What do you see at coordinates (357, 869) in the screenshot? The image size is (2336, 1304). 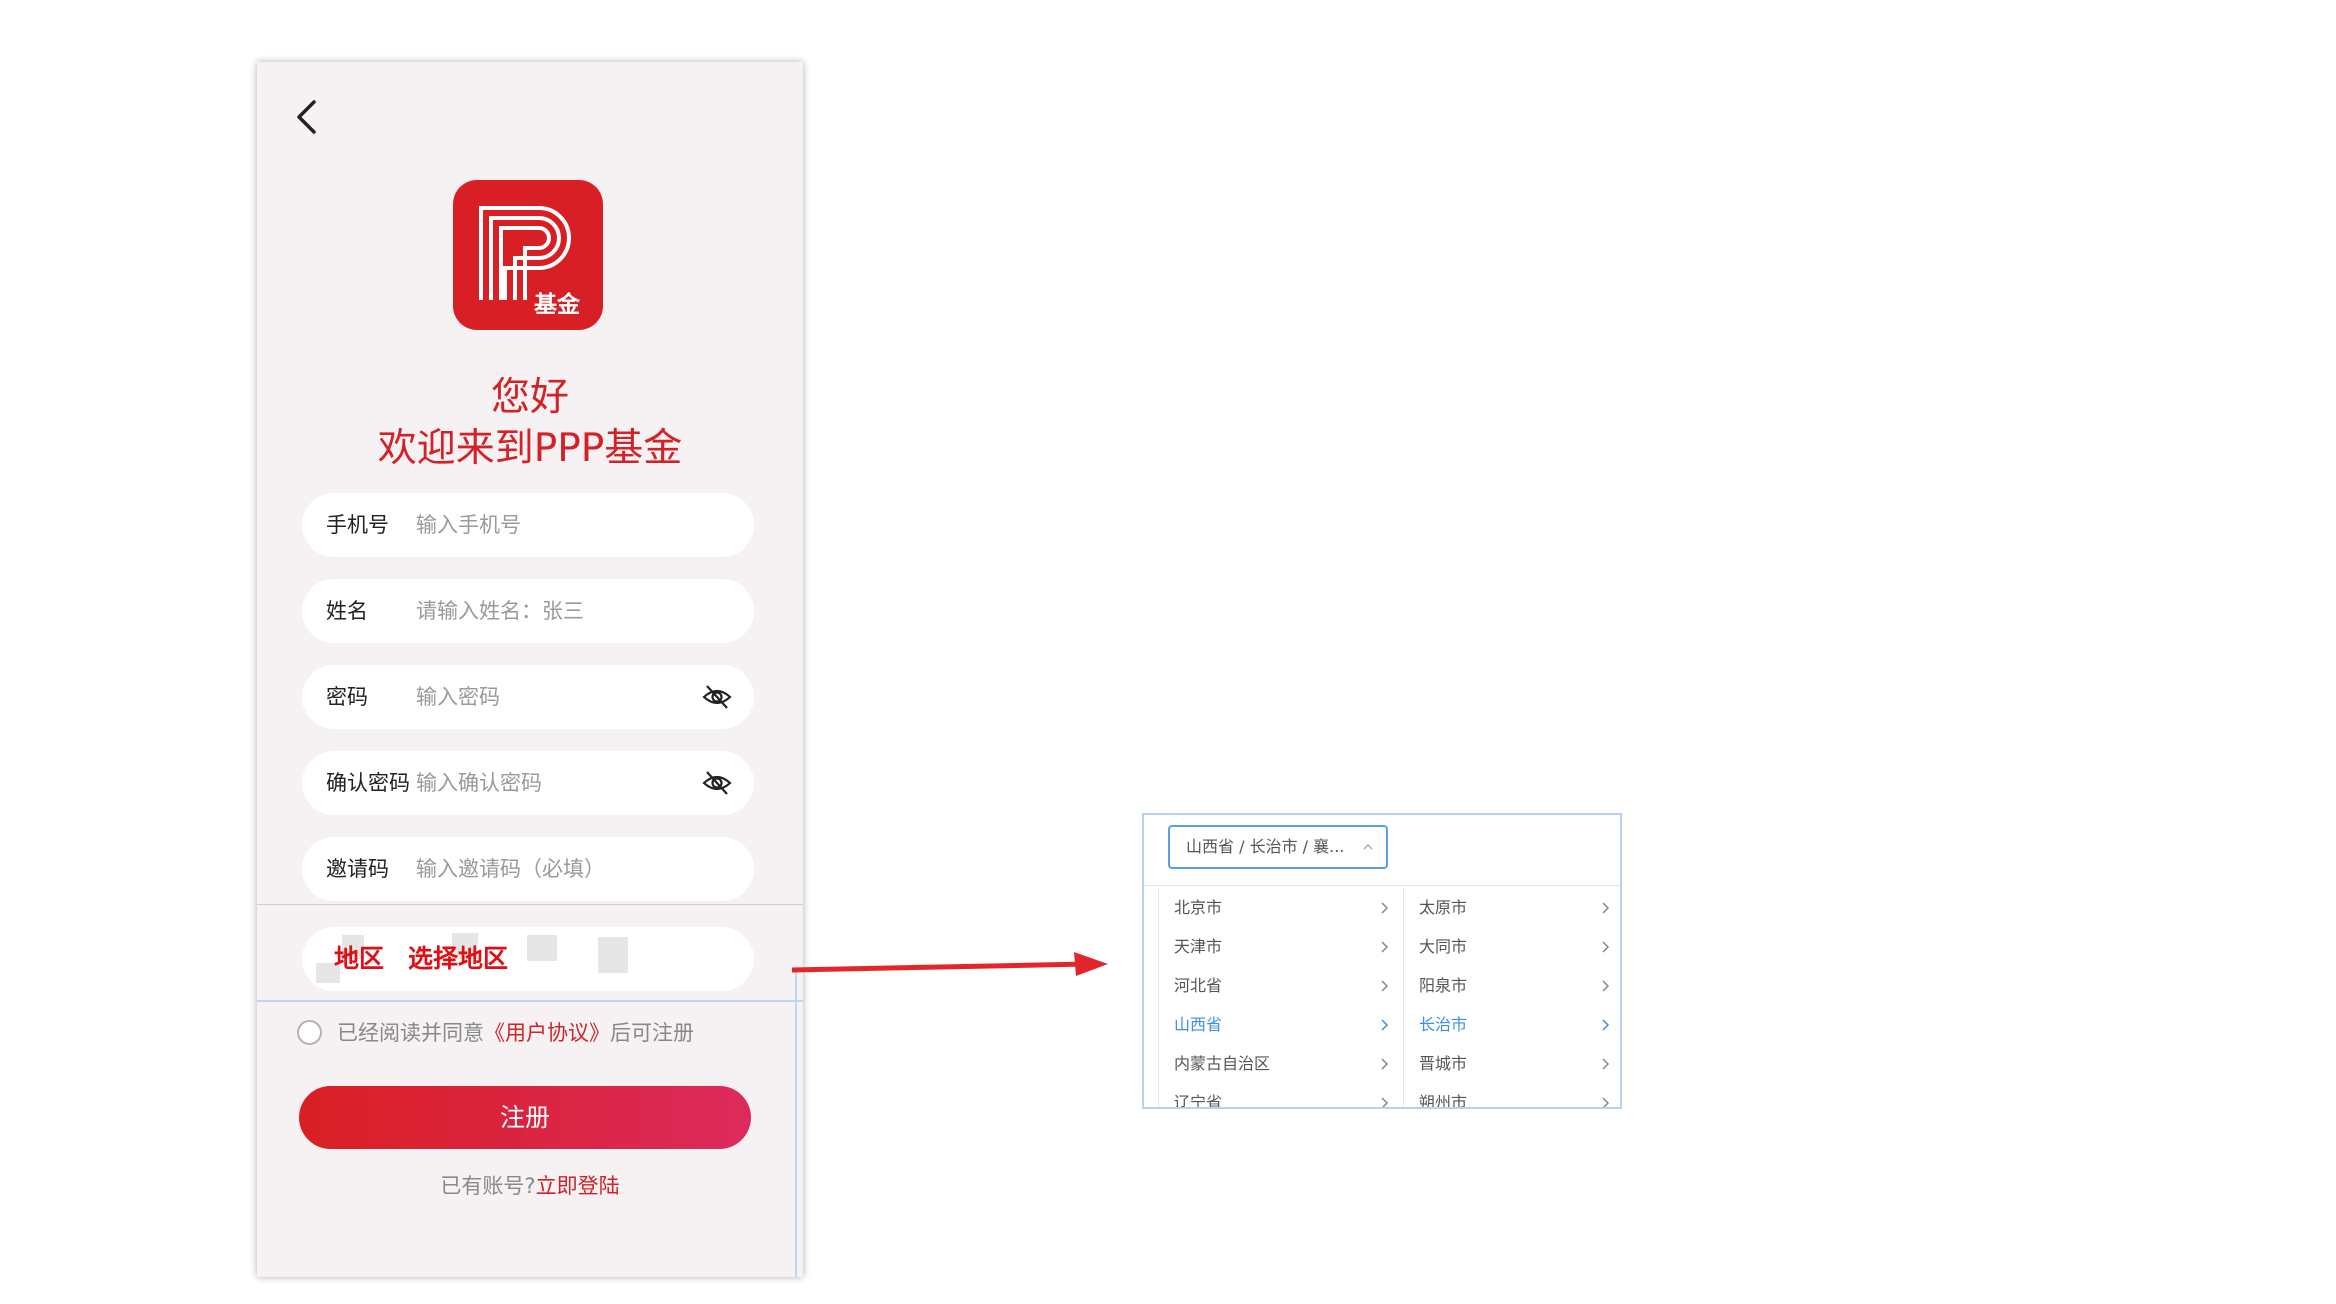 I see `invite-code-label: 邀请码` at bounding box center [357, 869].